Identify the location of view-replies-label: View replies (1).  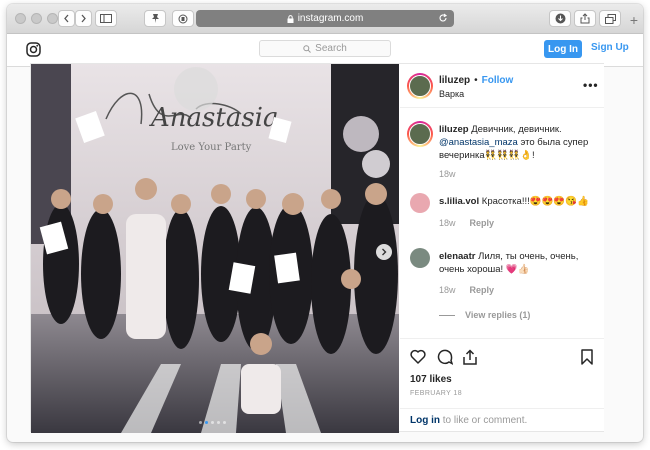
(498, 315).